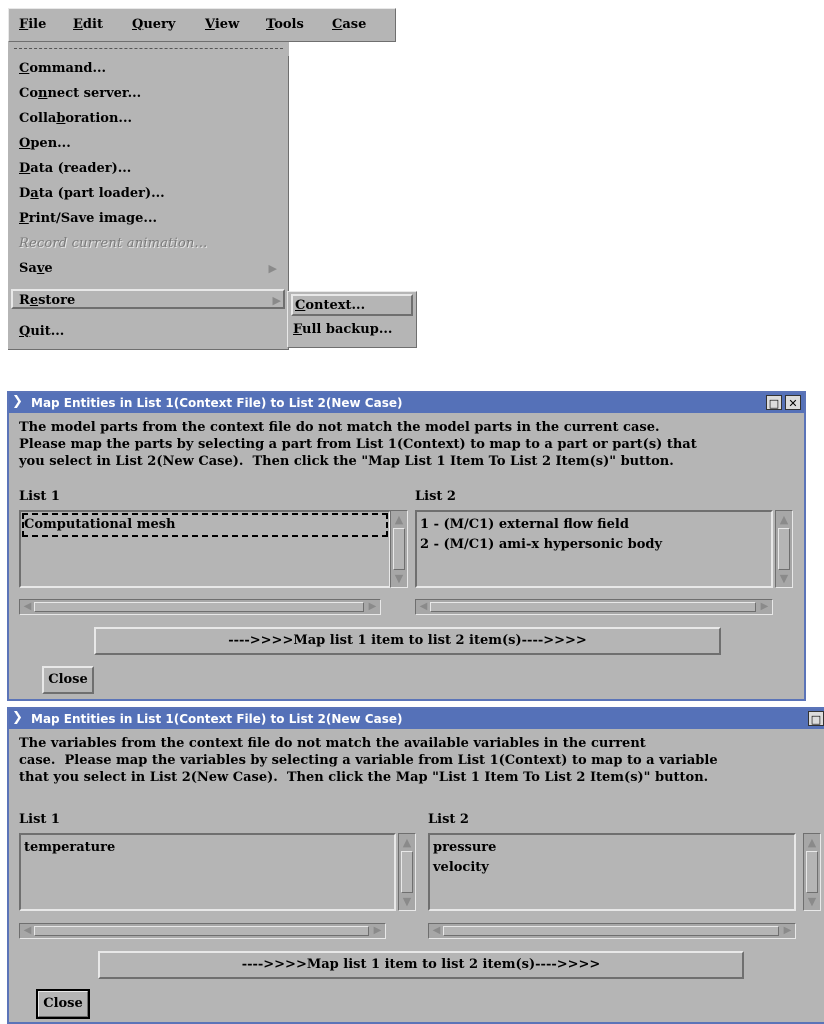  I want to click on menu-view: View, so click(222, 24).